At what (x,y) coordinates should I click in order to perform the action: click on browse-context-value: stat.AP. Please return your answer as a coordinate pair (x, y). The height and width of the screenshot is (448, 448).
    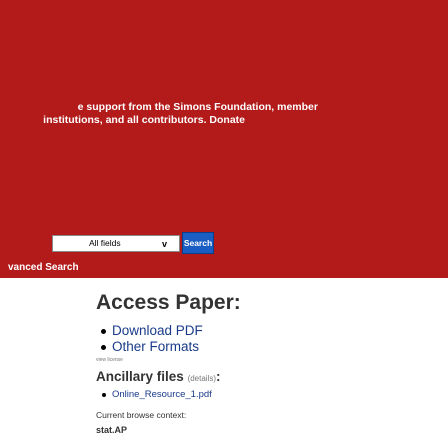
    Looking at the image, I should click on (112, 430).